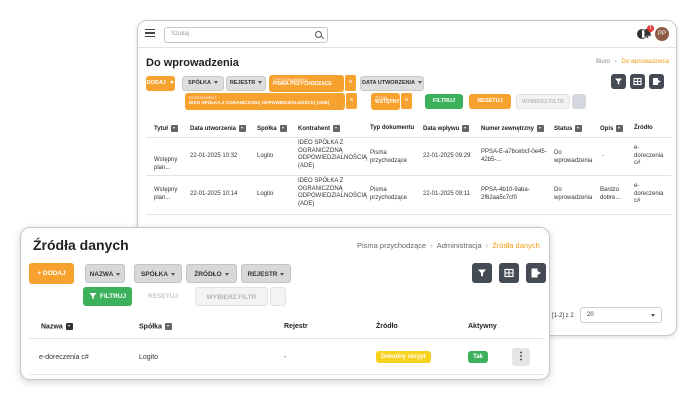  What do you see at coordinates (408, 137) in the screenshot?
I see `table-divider` at bounding box center [408, 137].